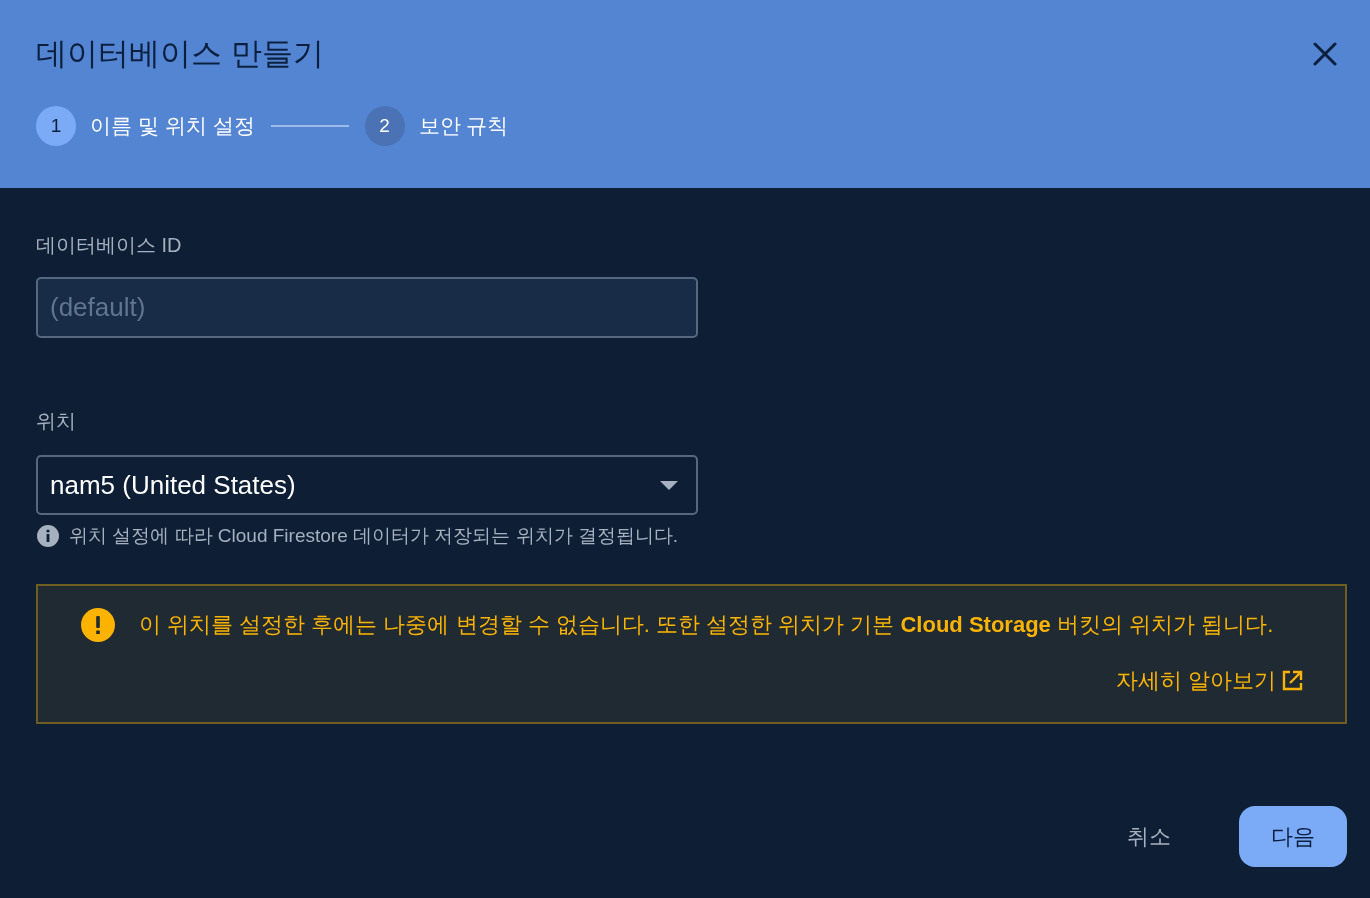 This screenshot has width=1370, height=898. I want to click on hint-text: 위치 설정에 따라 Cloud Firestore 데이터가 저장되는 위치가 결정됩니다., so click(374, 536).